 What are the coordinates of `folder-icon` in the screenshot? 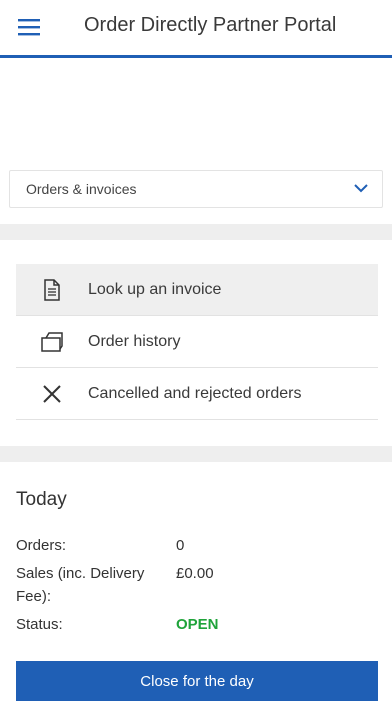 It's located at (52, 341).